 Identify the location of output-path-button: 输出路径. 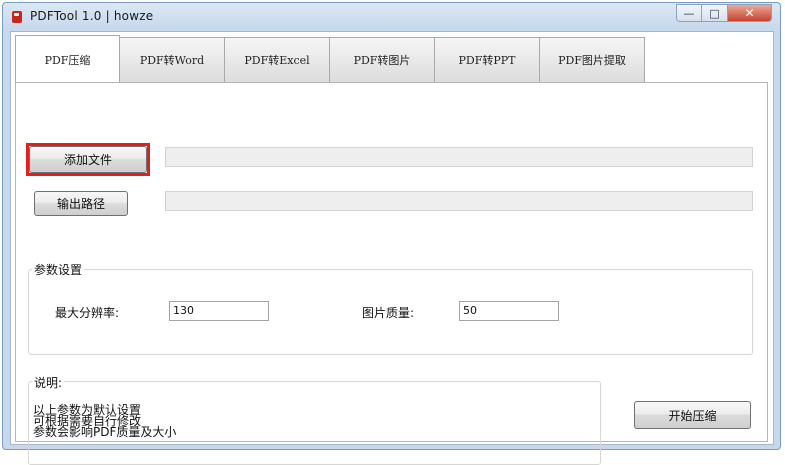
(81, 203).